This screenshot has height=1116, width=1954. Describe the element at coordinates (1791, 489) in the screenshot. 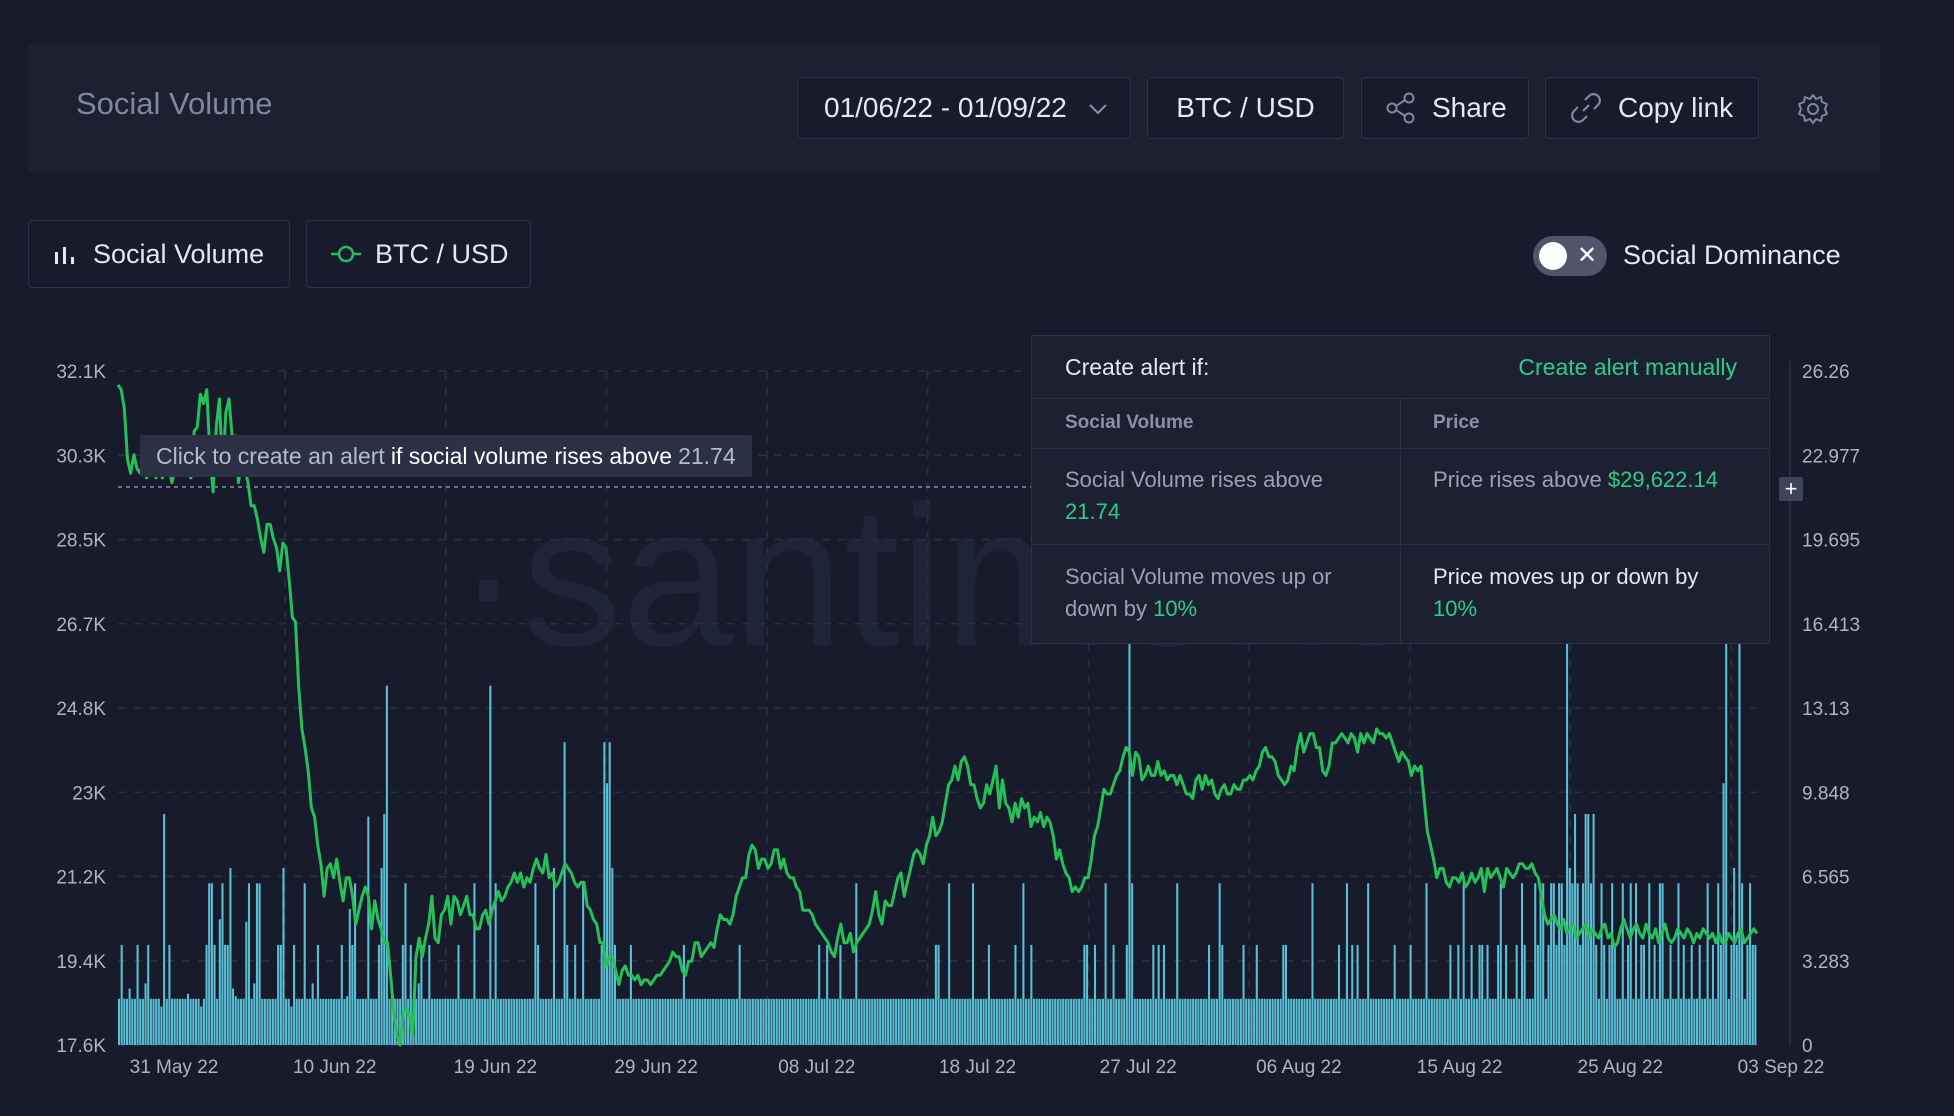

I see `add-alert-button: +` at that location.